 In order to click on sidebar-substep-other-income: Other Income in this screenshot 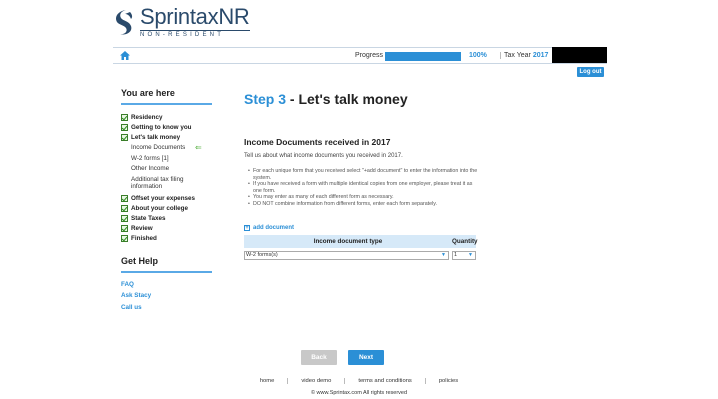, I will do `click(166, 169)`.